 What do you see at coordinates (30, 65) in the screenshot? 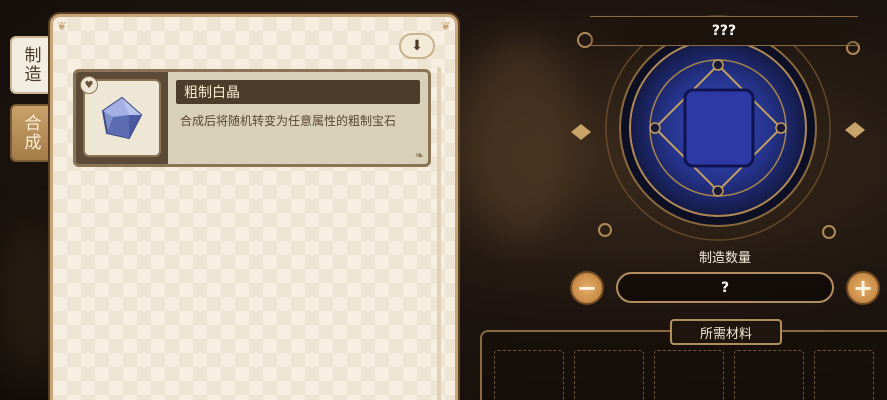
I see `tab-craft: 制造` at bounding box center [30, 65].